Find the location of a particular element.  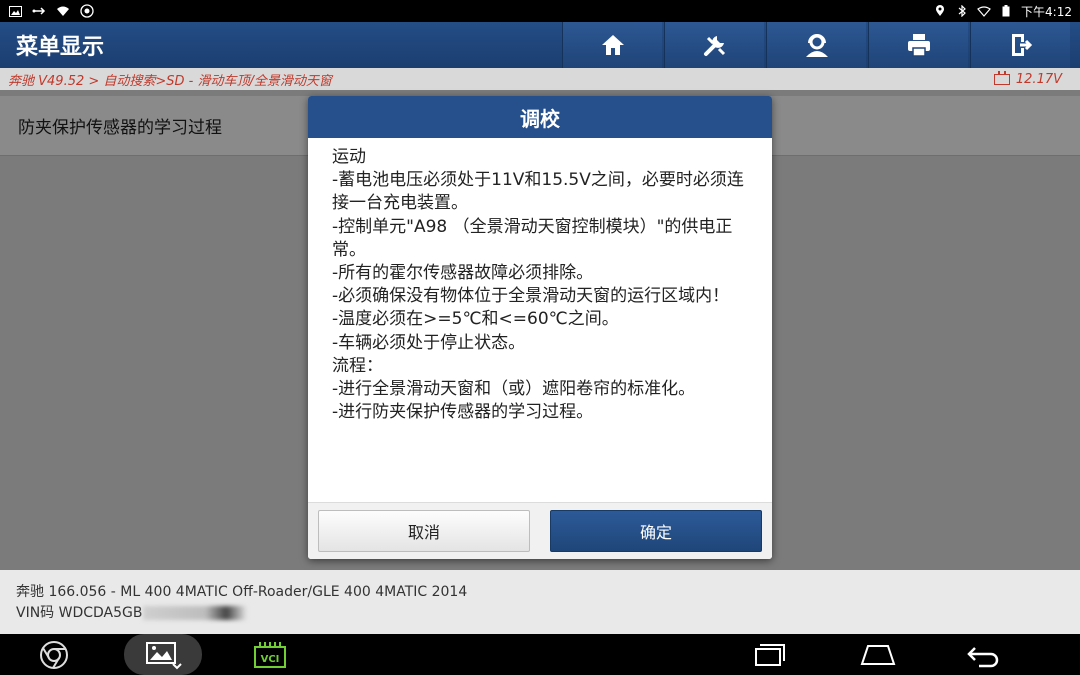

app-header: 菜单显示 is located at coordinates (540, 45).